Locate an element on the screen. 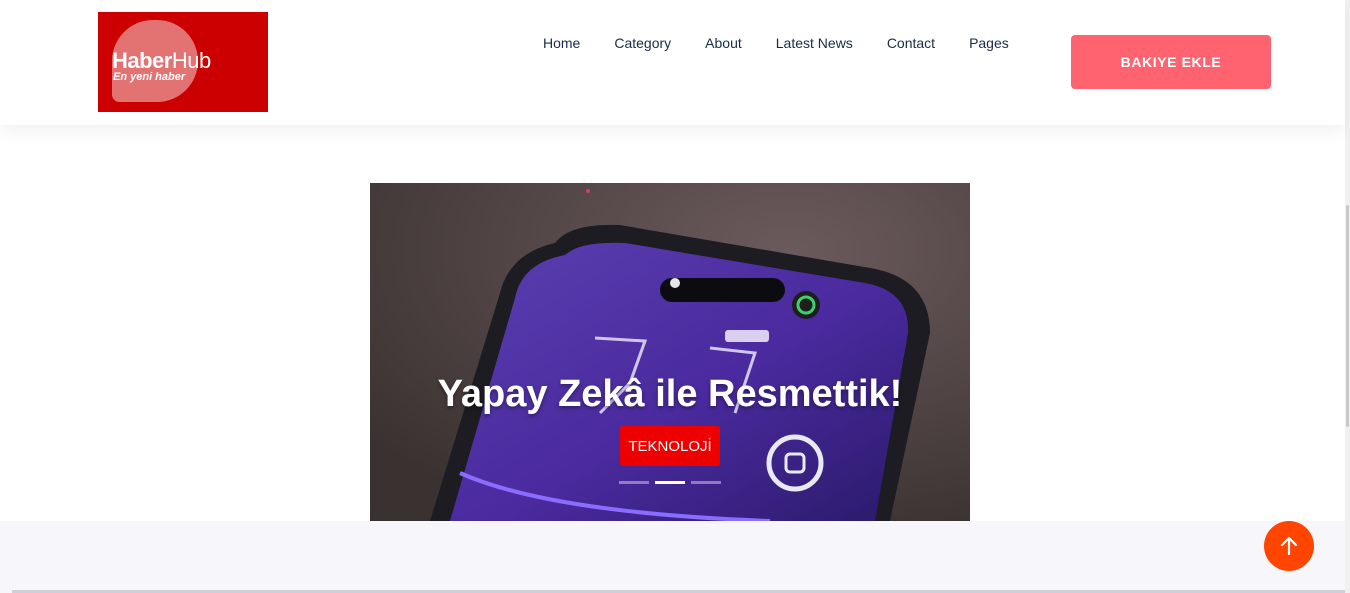 This screenshot has height=593, width=1350. scrollbar-thumb is located at coordinates (1347, 316).